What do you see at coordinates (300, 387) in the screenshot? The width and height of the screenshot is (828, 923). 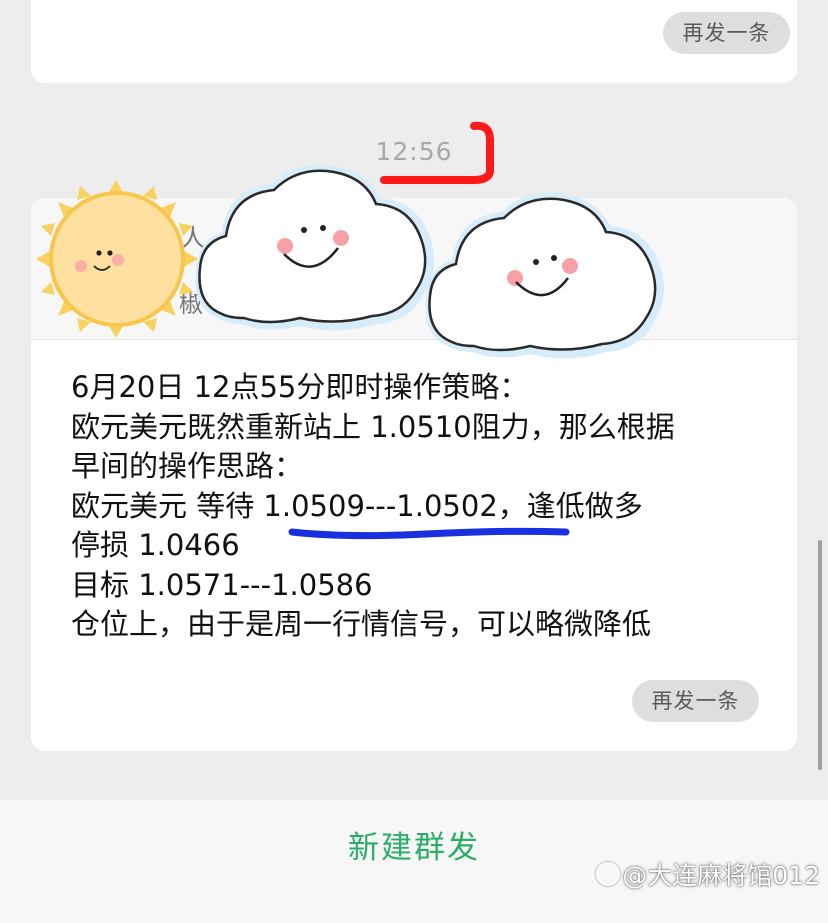 I see `message-line: 6月20日 12点55分即时操作策略：` at bounding box center [300, 387].